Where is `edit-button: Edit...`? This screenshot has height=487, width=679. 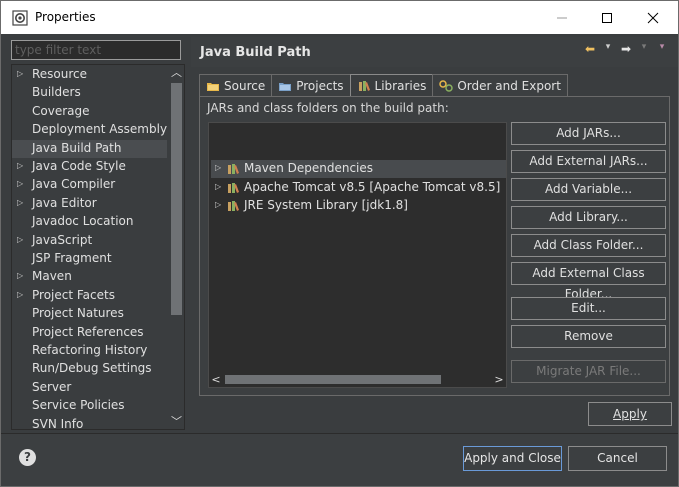
edit-button: Edit... is located at coordinates (588, 308).